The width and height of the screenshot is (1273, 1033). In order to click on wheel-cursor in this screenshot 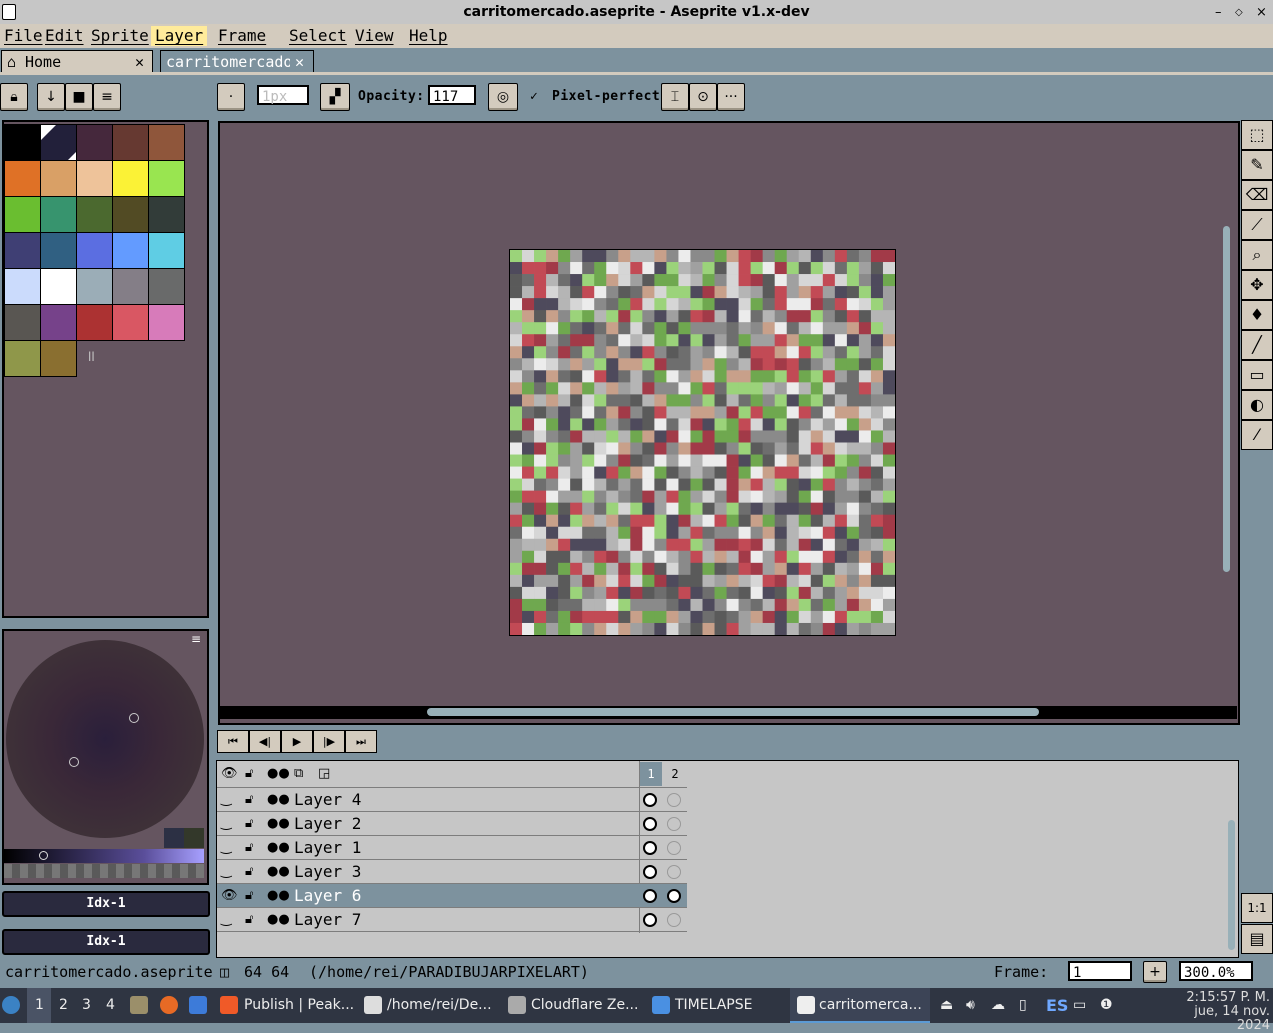, I will do `click(134, 718)`.